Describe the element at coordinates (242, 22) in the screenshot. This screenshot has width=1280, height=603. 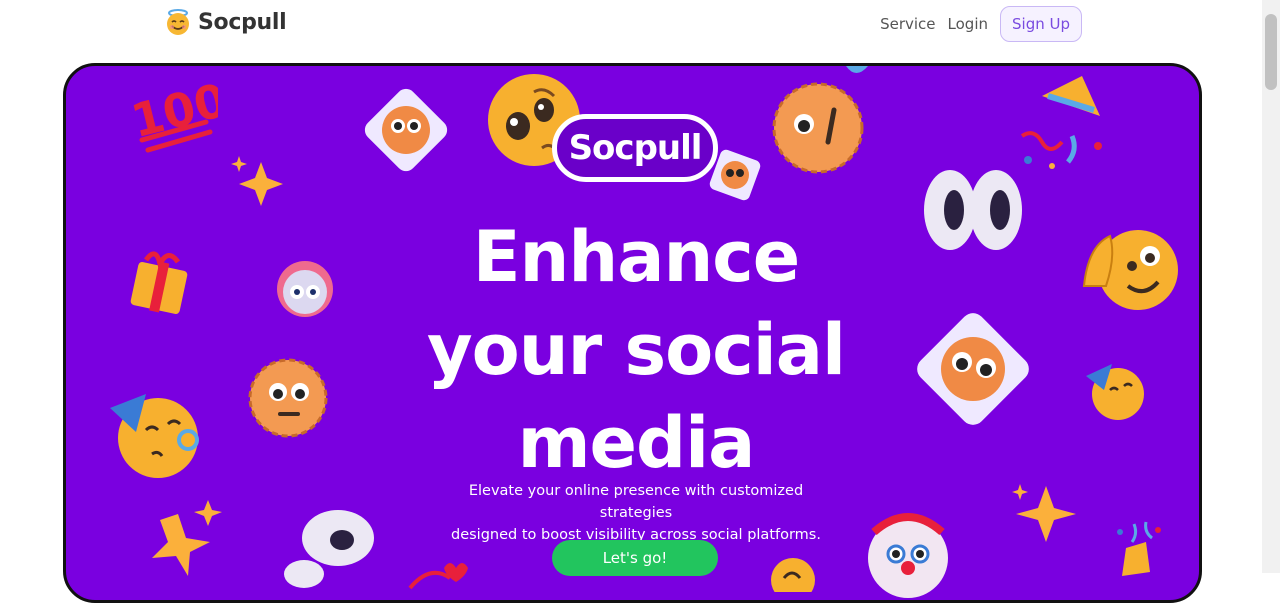
I see `brand-name: Socpull` at that location.